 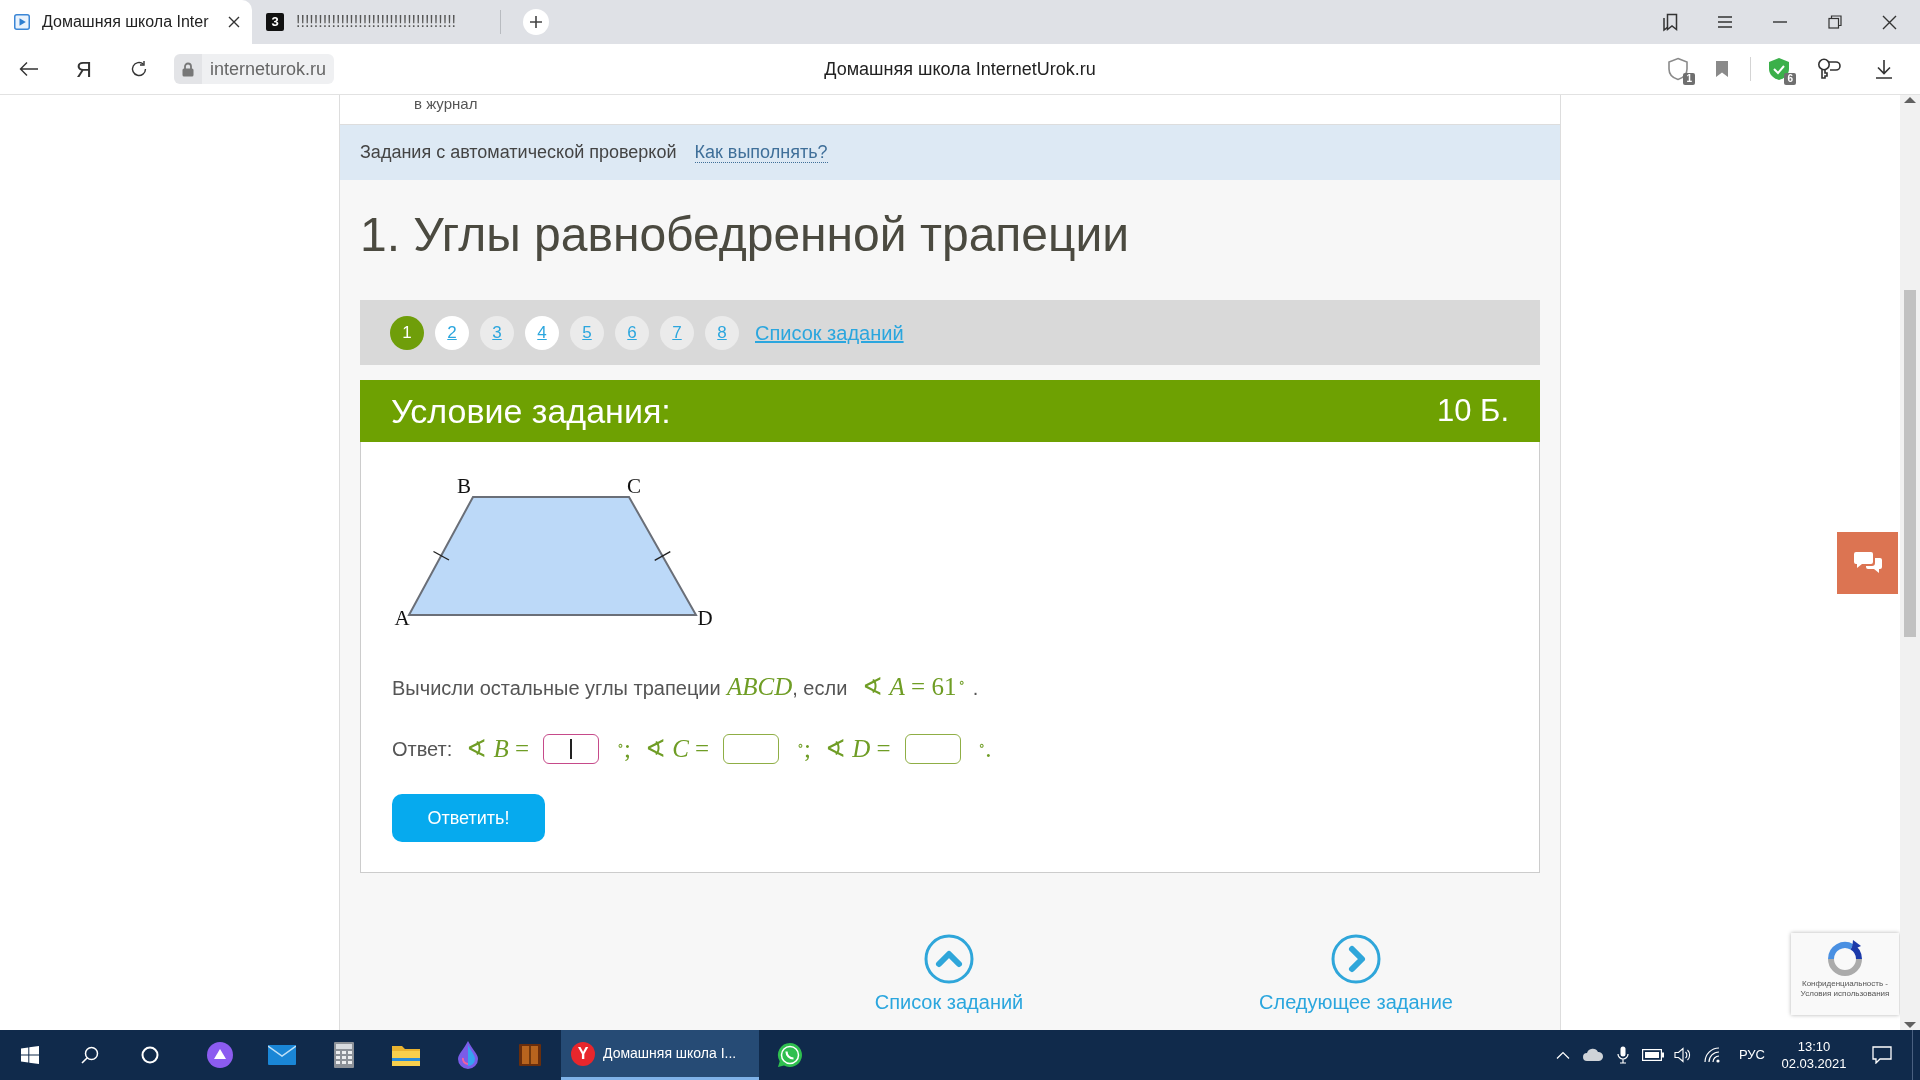 I want to click on page-number-link: 7, so click(x=677, y=332).